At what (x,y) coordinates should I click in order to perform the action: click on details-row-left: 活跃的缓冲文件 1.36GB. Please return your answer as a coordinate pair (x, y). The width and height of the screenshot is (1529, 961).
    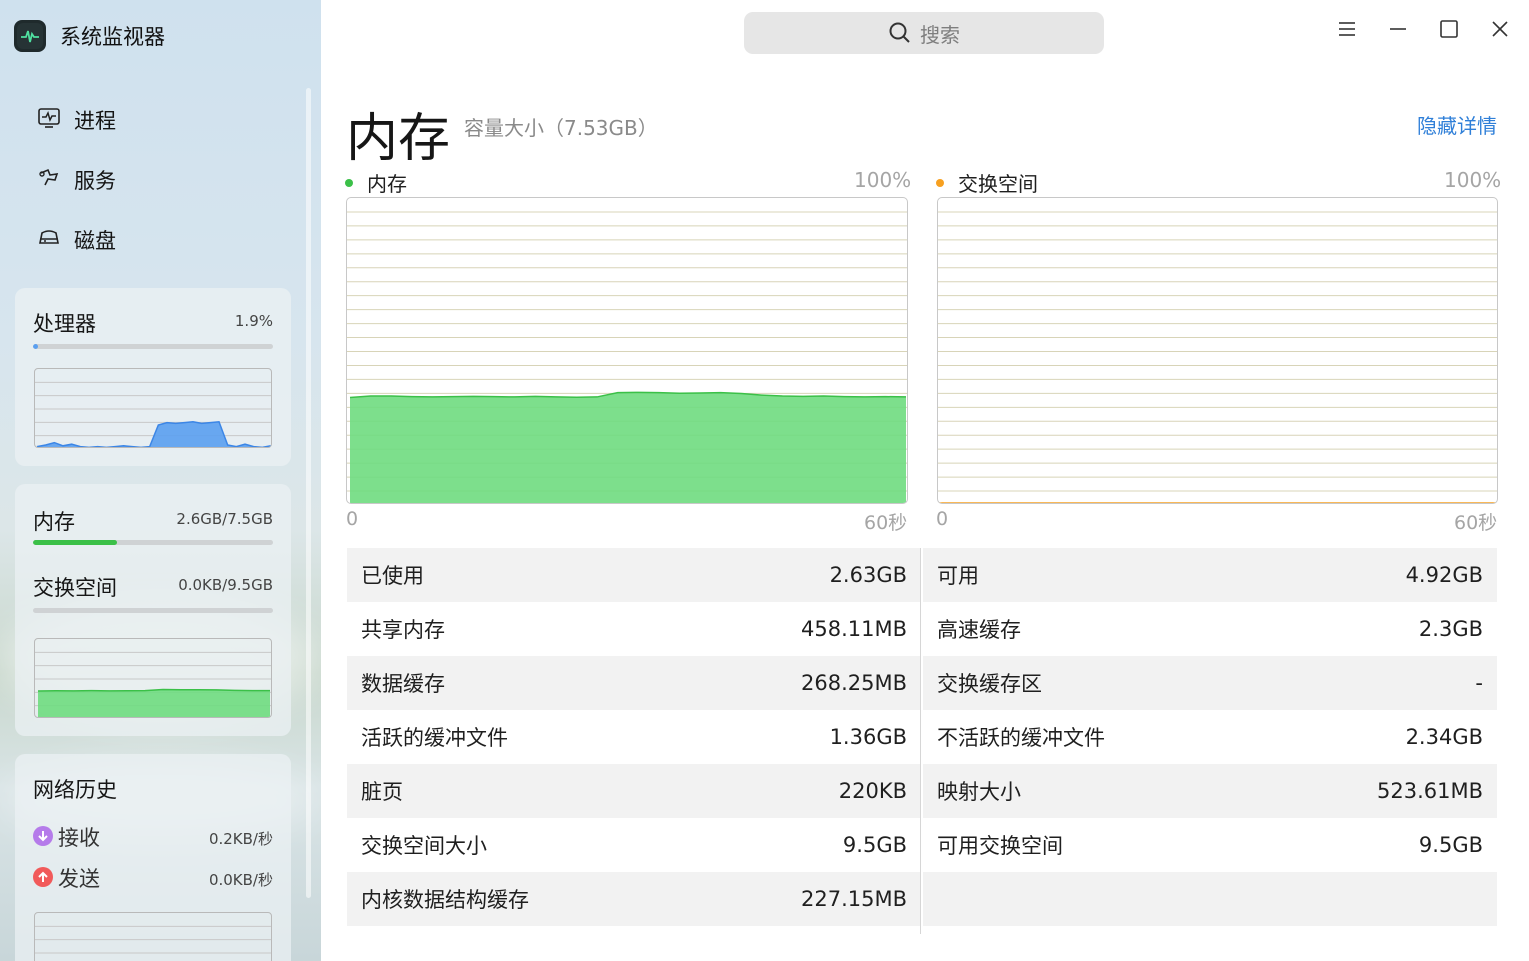
    Looking at the image, I should click on (634, 737).